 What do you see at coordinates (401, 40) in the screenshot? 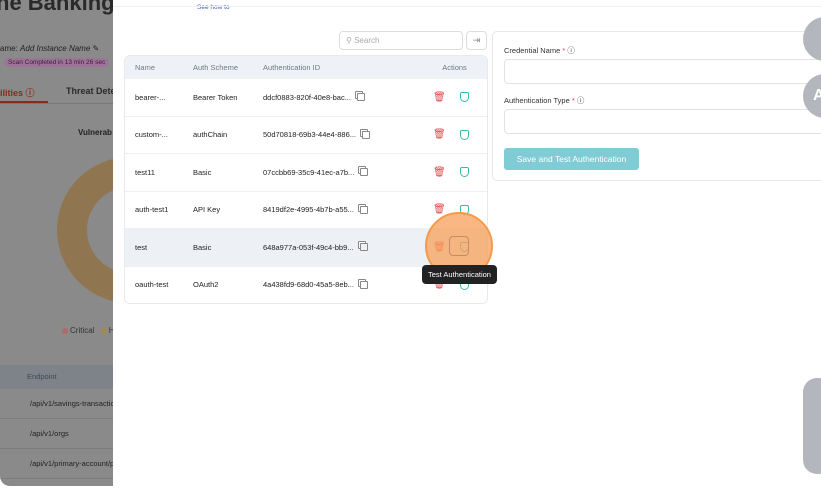
I see `search-input: ⚲ Search` at bounding box center [401, 40].